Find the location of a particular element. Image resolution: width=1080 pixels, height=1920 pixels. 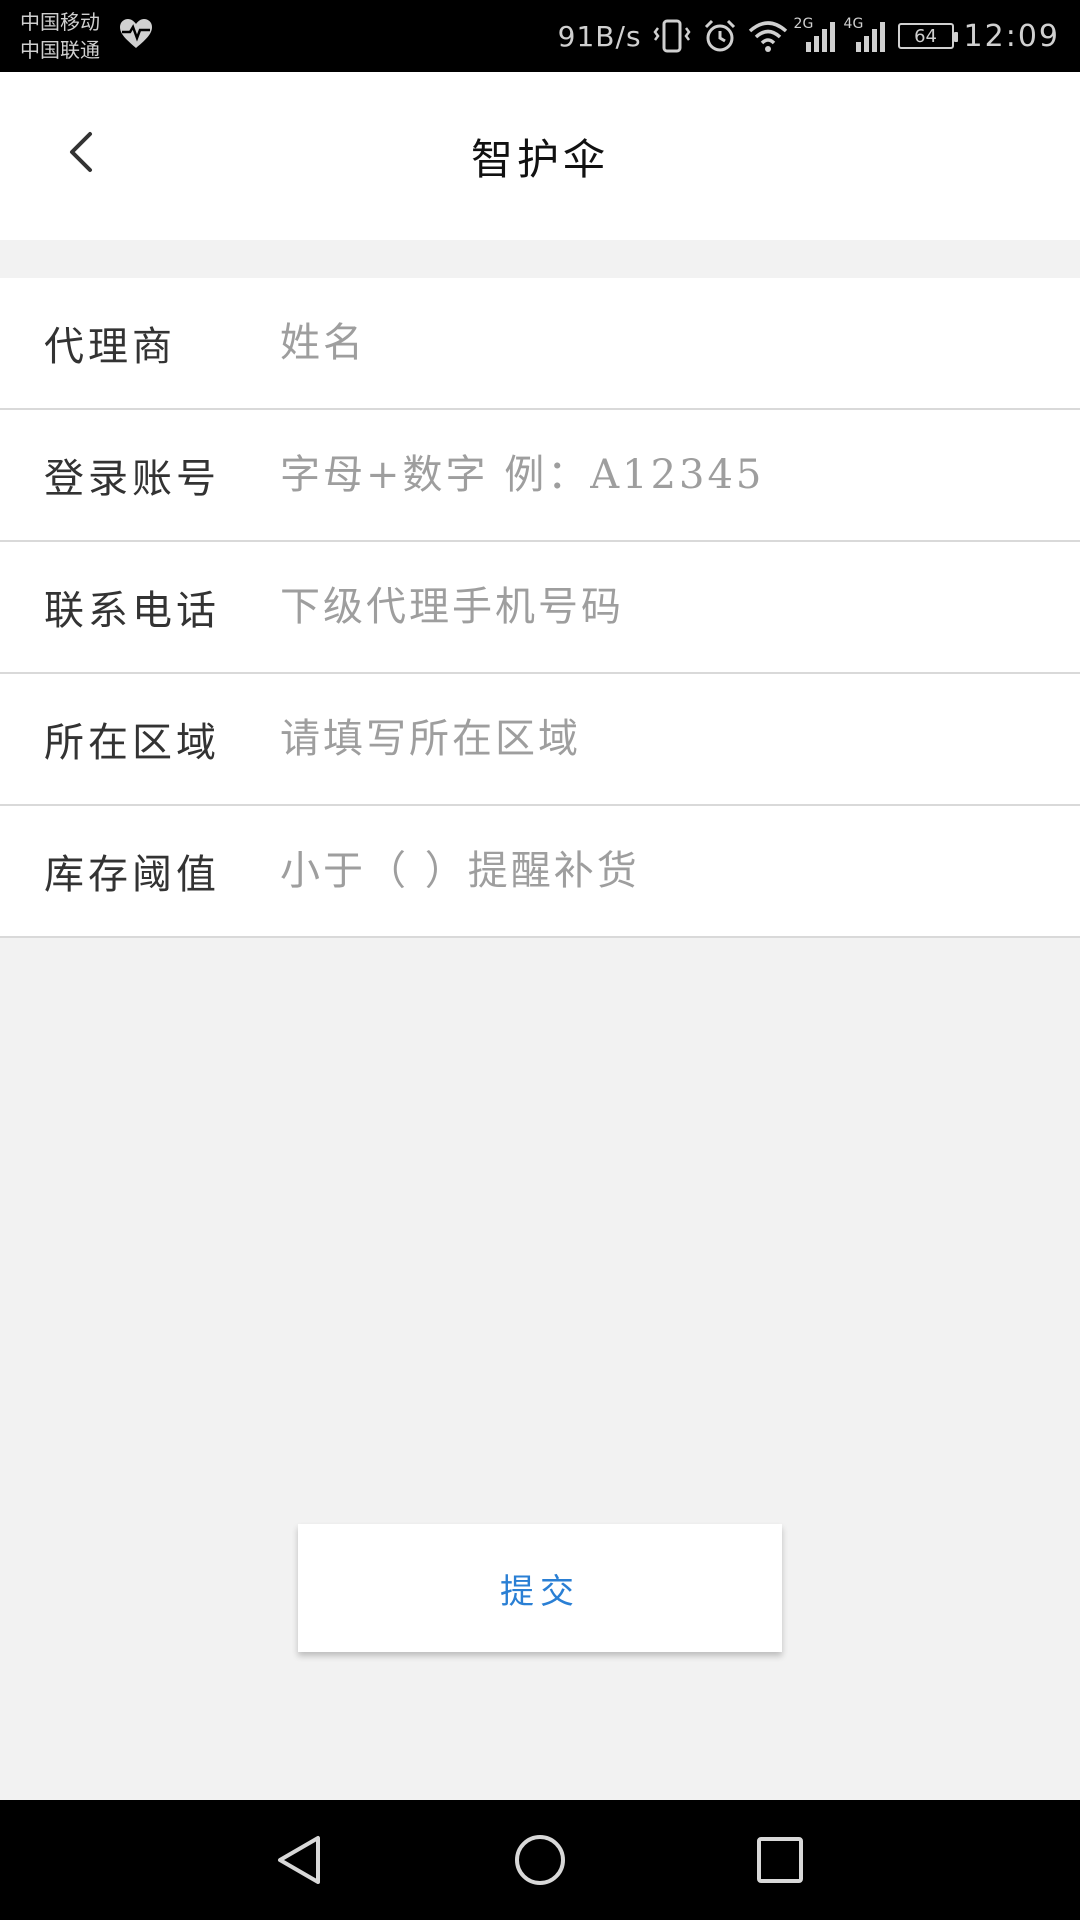

form-row-agent: 代理商 is located at coordinates (540, 344).